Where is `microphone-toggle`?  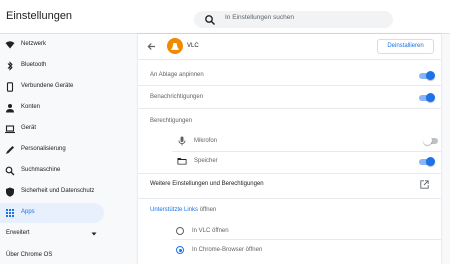
microphone-toggle is located at coordinates (430, 140).